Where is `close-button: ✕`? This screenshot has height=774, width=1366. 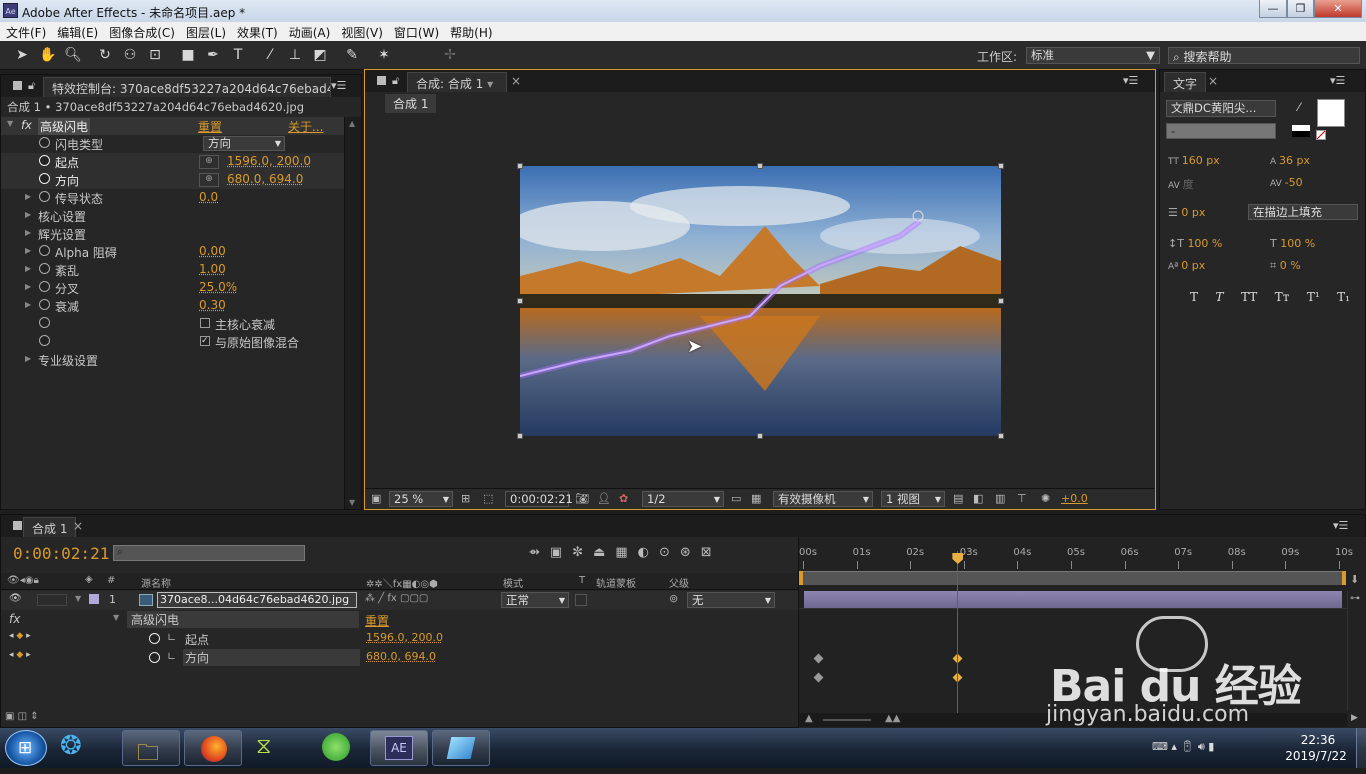 close-button: ✕ is located at coordinates (1338, 9).